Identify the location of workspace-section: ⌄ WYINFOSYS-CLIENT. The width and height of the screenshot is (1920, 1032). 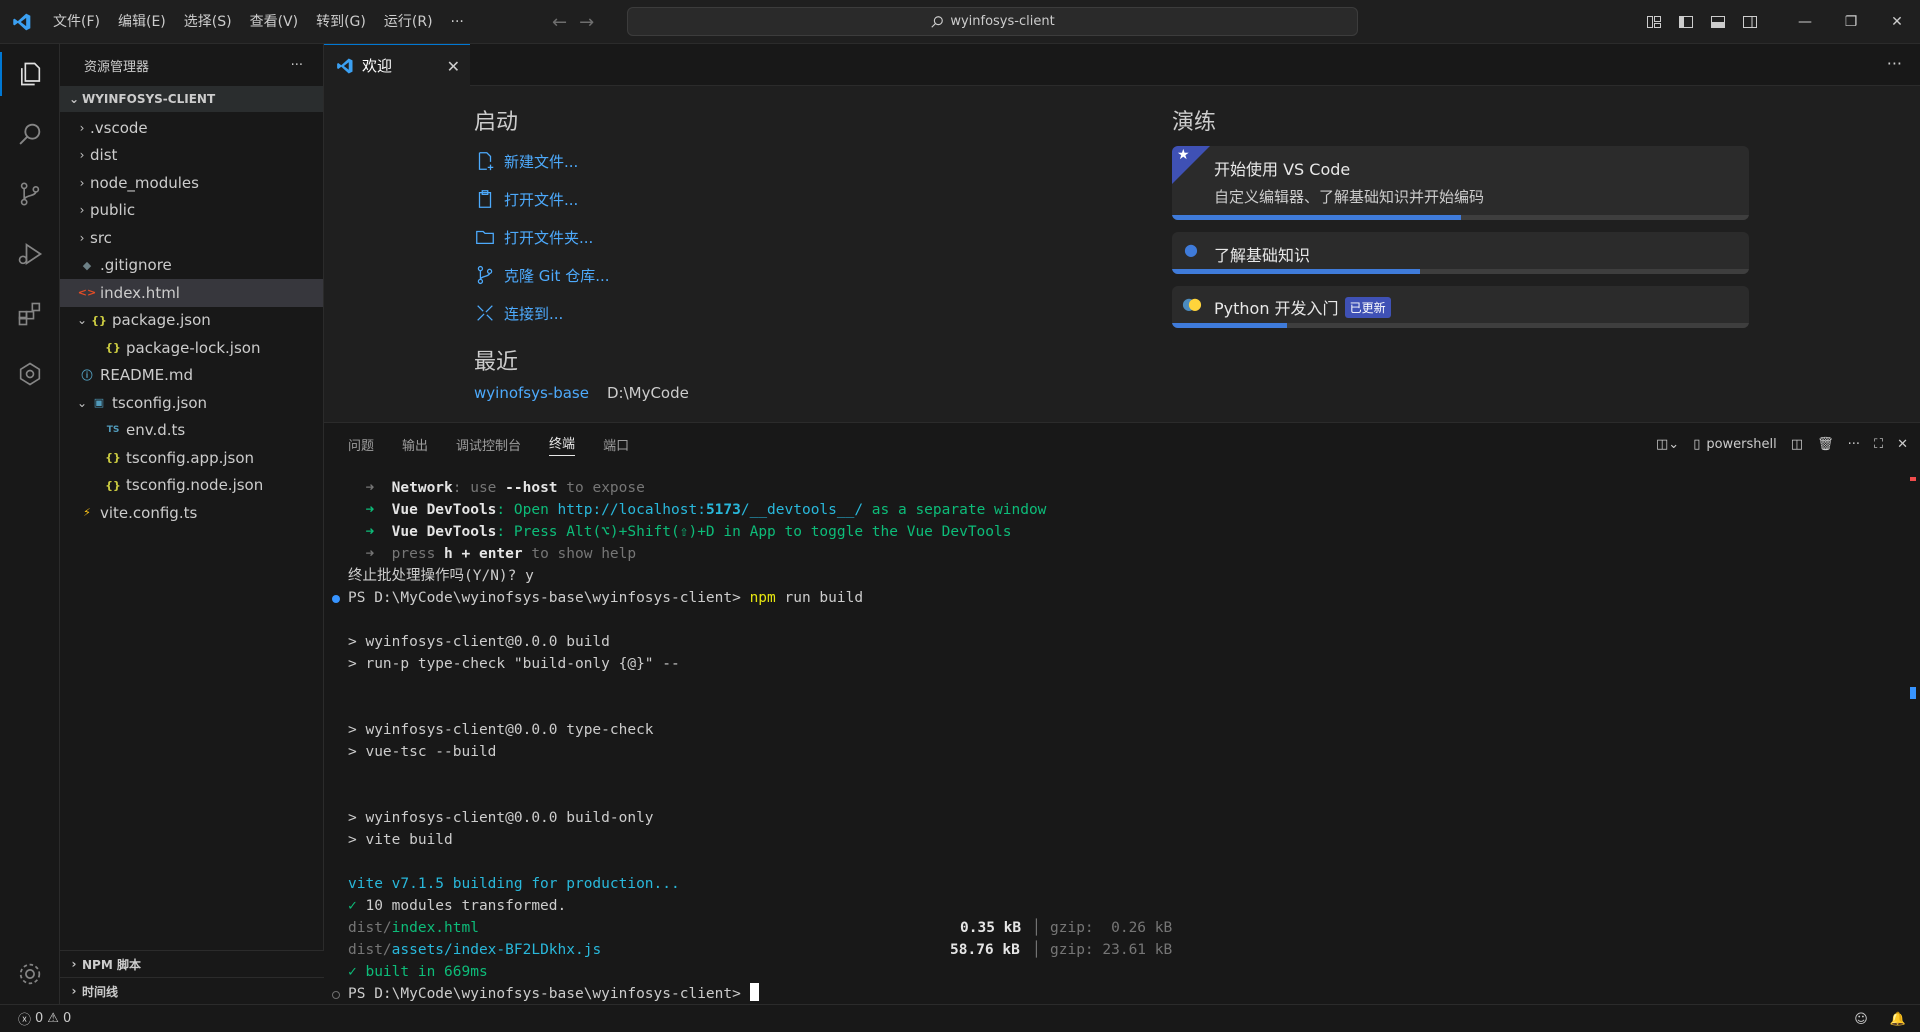
(191, 99).